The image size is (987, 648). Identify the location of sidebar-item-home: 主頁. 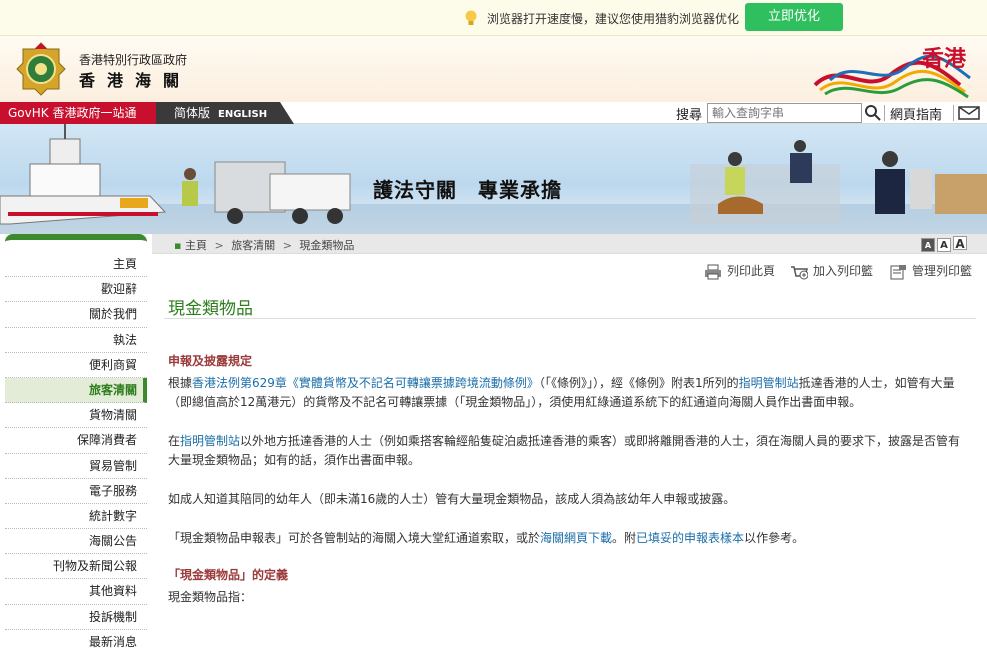
(76, 265).